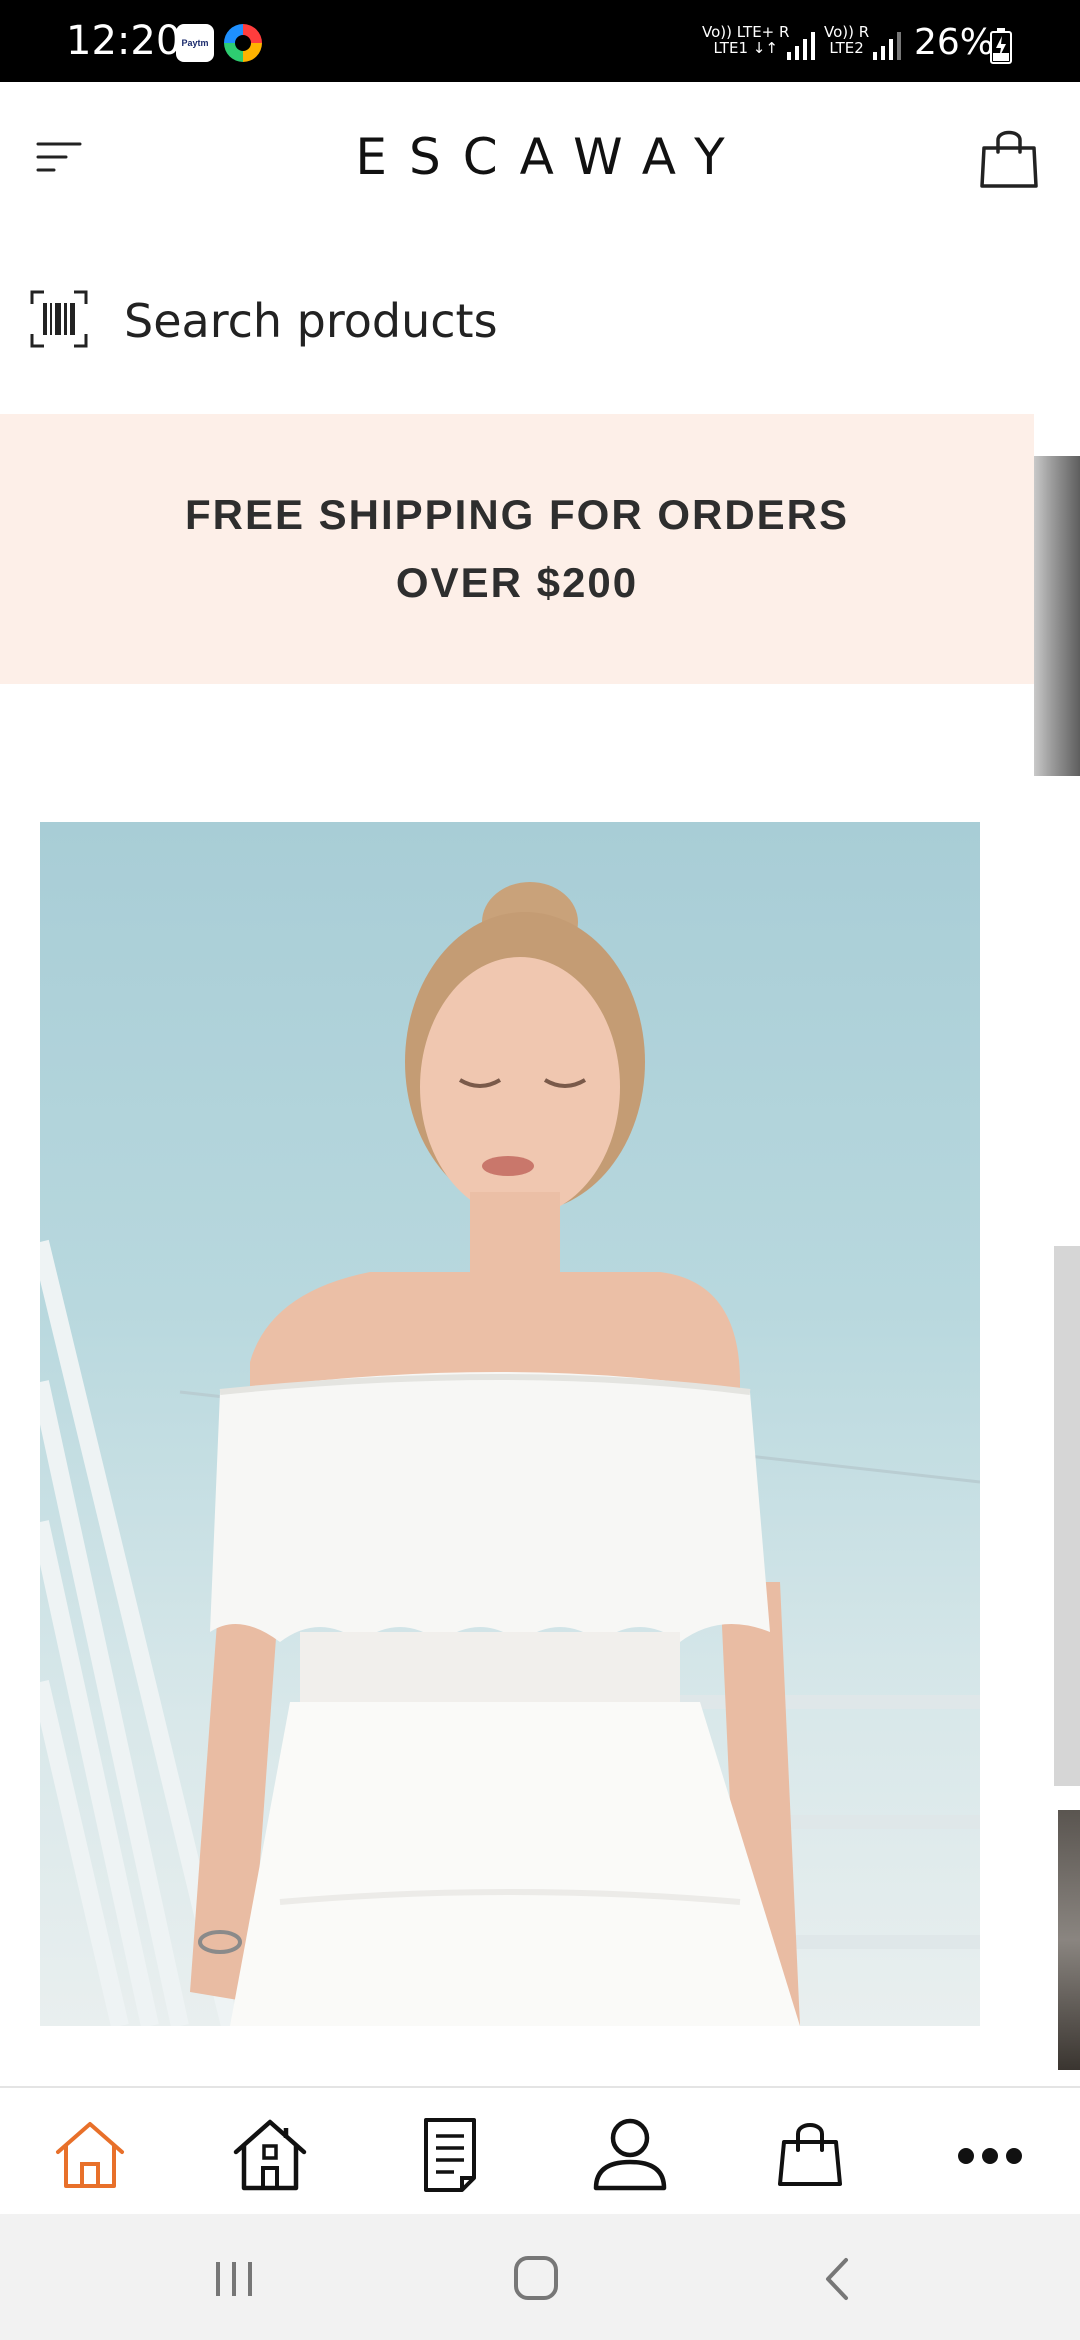 The image size is (1080, 2340). I want to click on battery-charging-icon, so click(1001, 46).